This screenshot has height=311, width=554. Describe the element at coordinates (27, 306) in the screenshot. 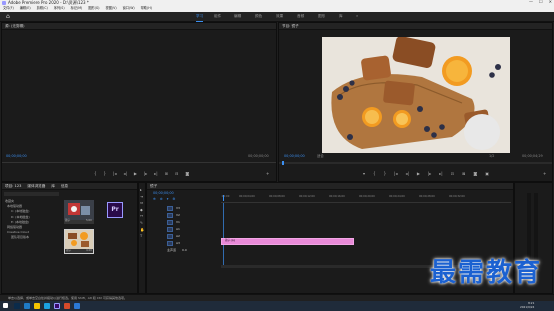

I see `edge-browser-icon` at that location.